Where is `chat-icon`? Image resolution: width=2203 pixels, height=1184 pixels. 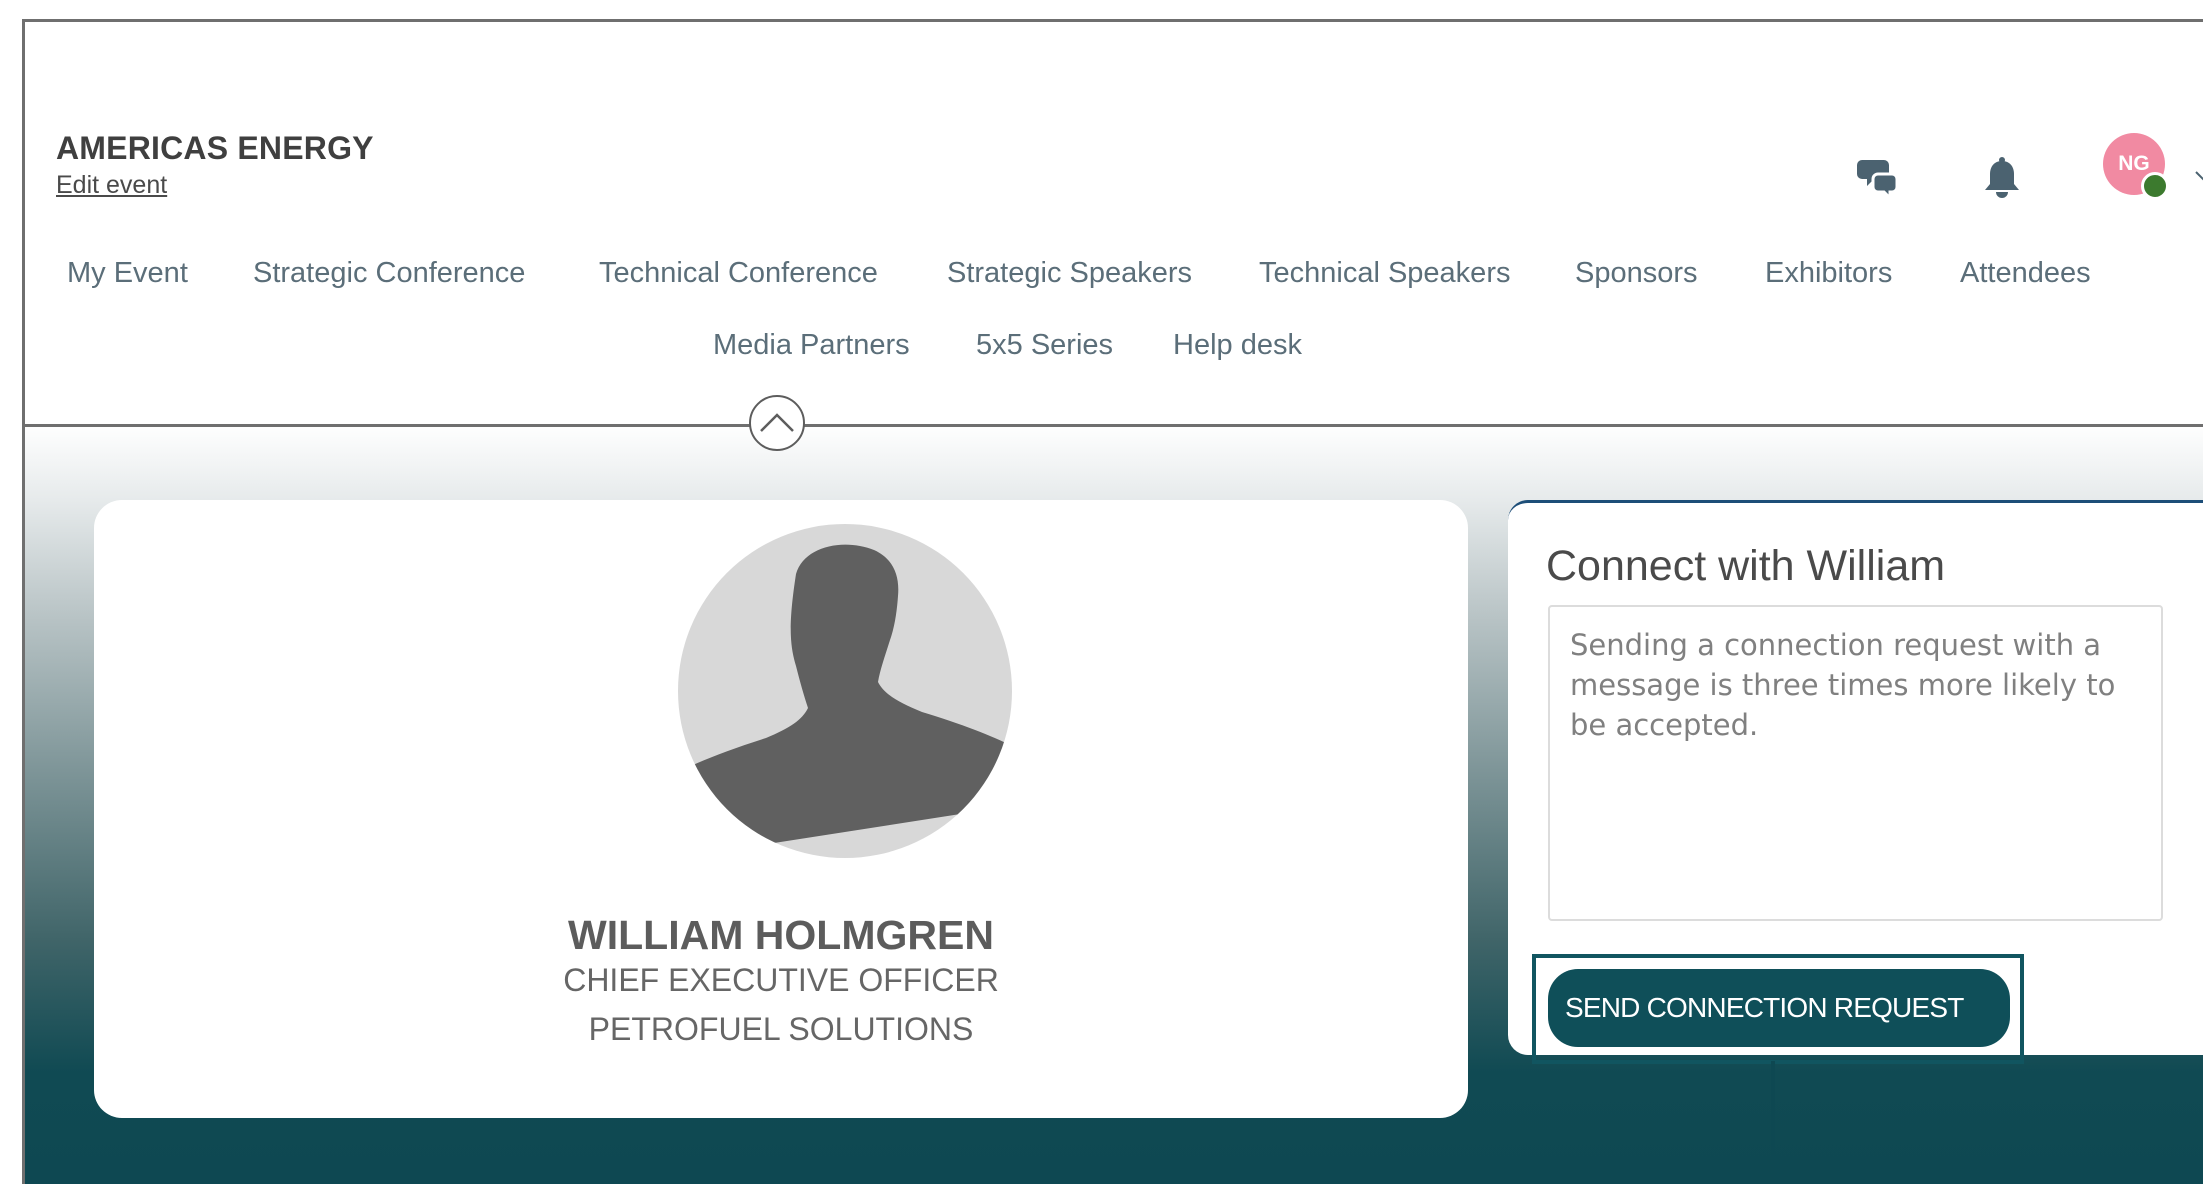 chat-icon is located at coordinates (1878, 179).